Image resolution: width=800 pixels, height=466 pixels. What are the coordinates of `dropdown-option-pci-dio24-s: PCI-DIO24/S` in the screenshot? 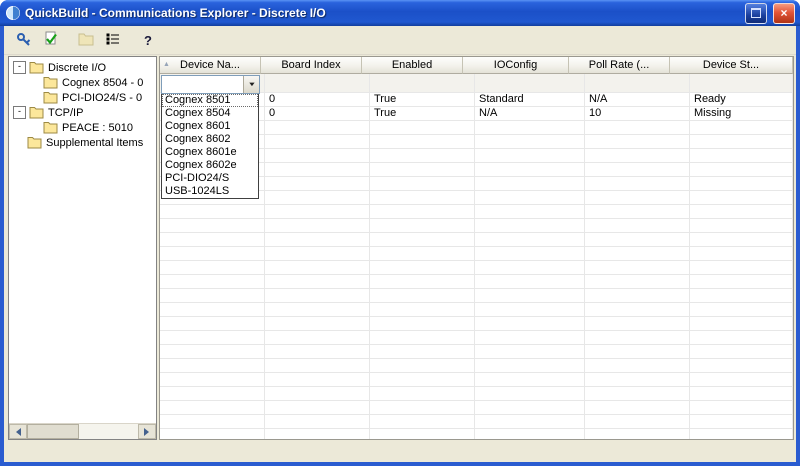 It's located at (210, 178).